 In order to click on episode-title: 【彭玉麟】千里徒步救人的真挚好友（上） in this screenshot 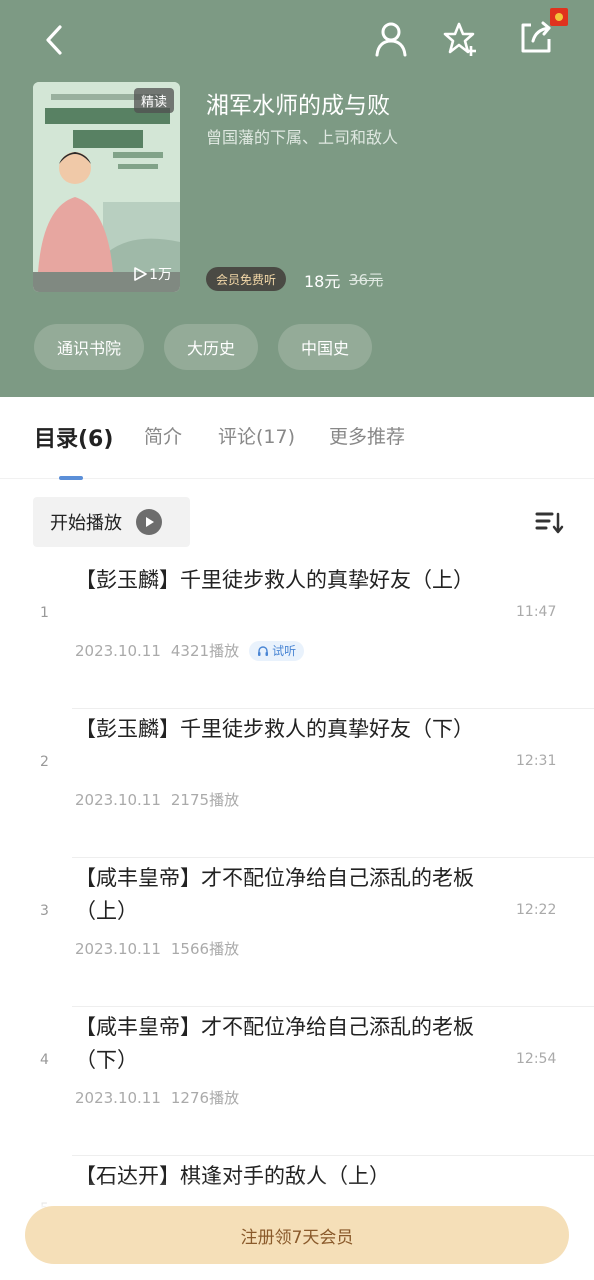, I will do `click(274, 580)`.